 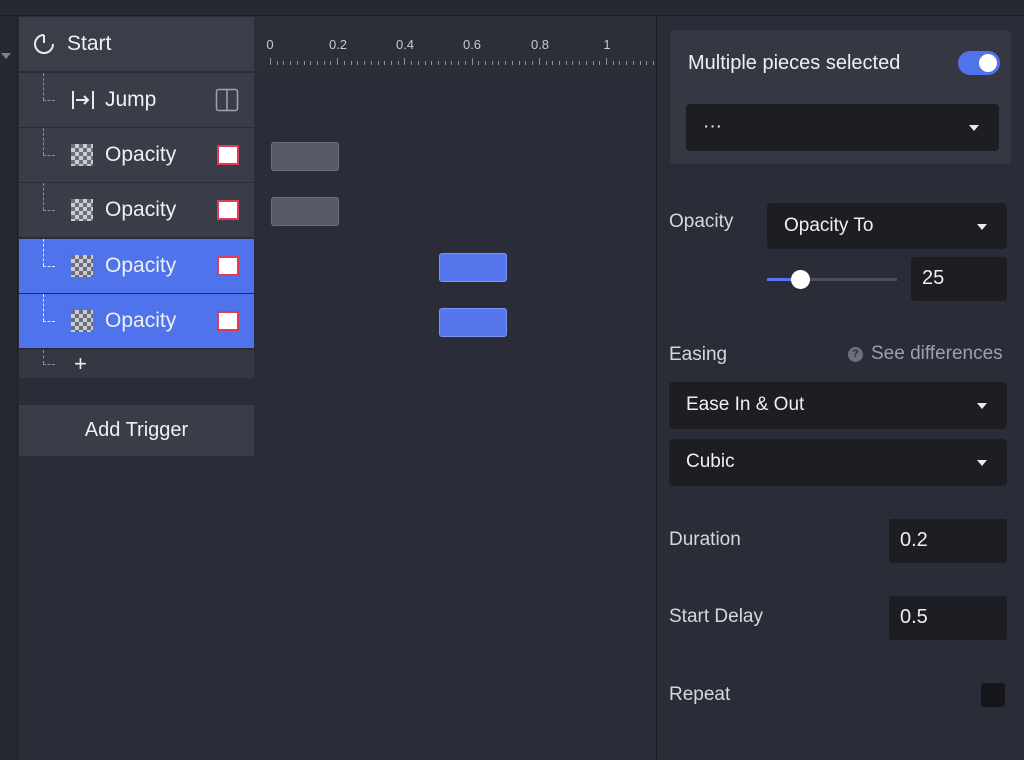 What do you see at coordinates (6, 56) in the screenshot?
I see `collapse-caret-icon` at bounding box center [6, 56].